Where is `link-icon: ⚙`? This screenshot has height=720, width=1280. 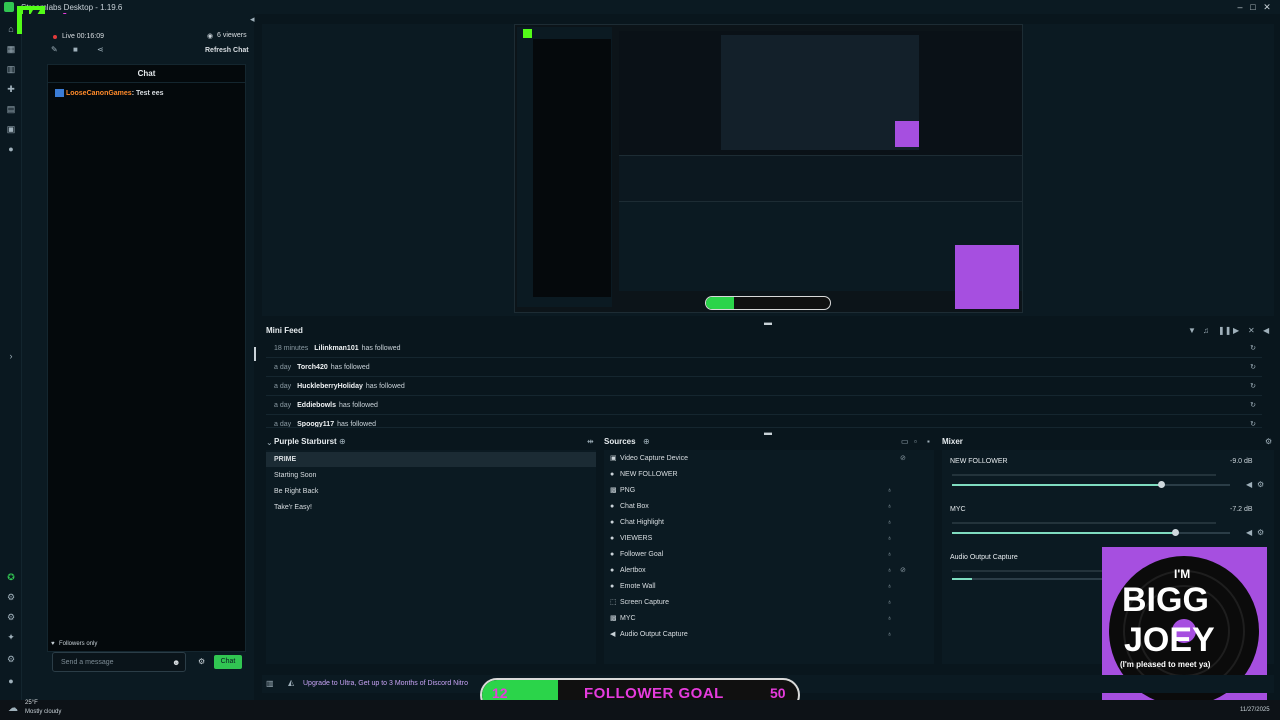
link-icon: ⚙ is located at coordinates (11, 617).